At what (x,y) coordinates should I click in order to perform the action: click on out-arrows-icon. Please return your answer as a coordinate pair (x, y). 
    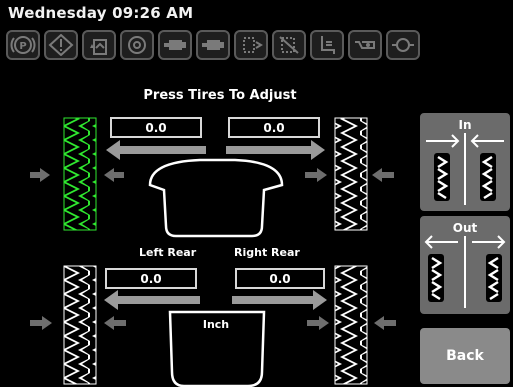
    Looking at the image, I should click on (465, 271).